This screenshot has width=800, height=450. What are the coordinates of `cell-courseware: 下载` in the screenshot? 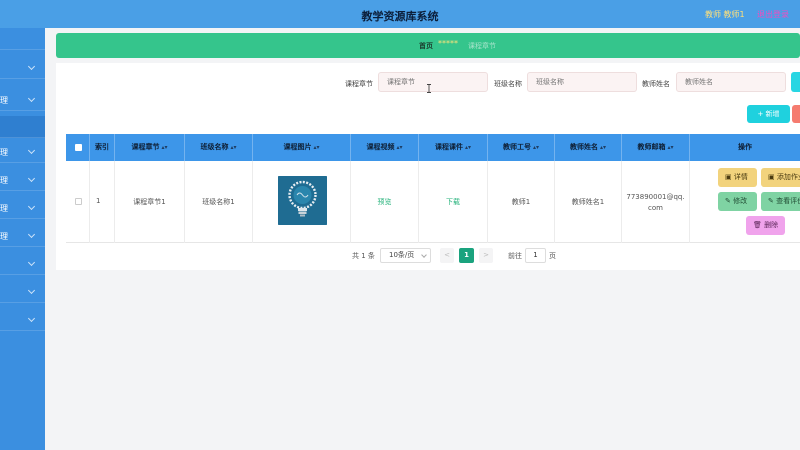 It's located at (453, 202).